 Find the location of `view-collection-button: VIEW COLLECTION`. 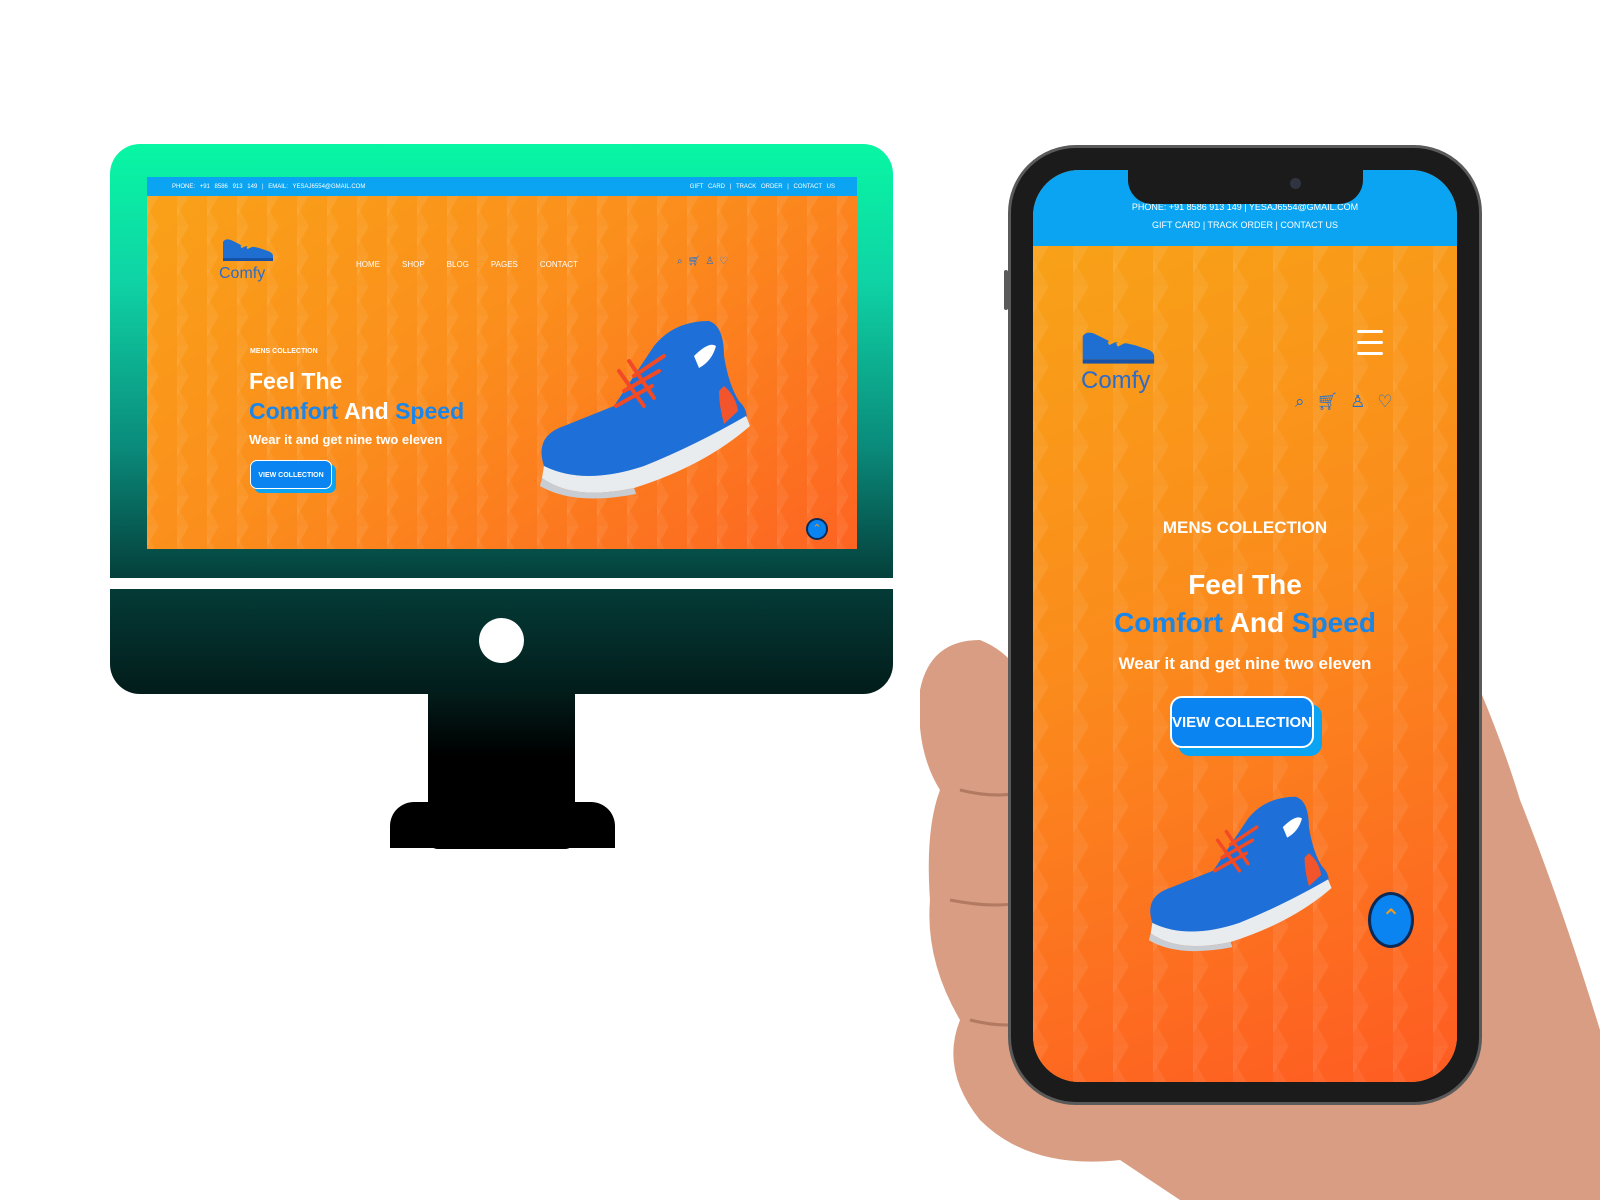

view-collection-button: VIEW COLLECTION is located at coordinates (291, 474).